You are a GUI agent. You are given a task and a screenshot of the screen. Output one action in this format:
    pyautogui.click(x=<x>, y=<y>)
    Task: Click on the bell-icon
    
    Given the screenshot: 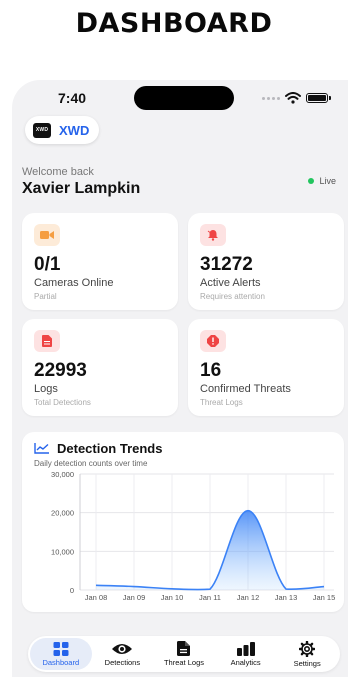 What is the action you would take?
    pyautogui.click(x=213, y=235)
    